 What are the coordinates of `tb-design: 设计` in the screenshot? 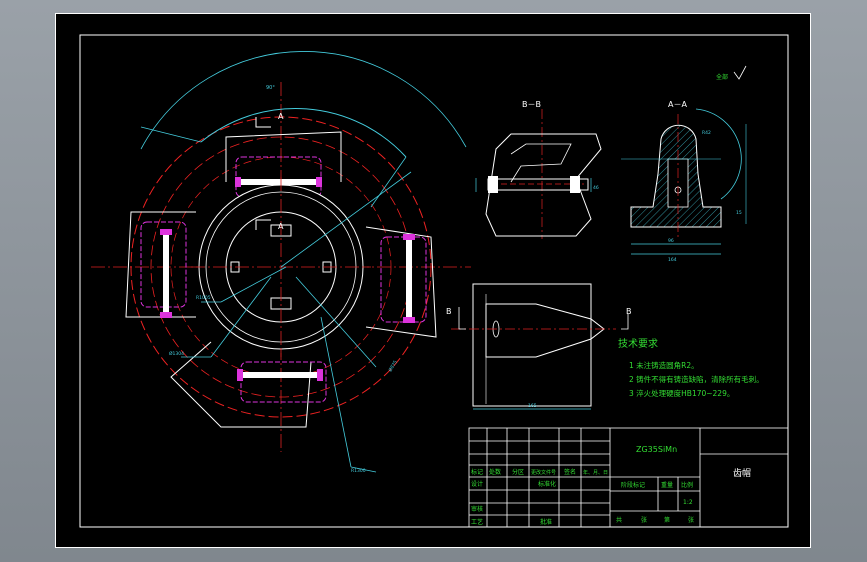 It's located at (477, 484).